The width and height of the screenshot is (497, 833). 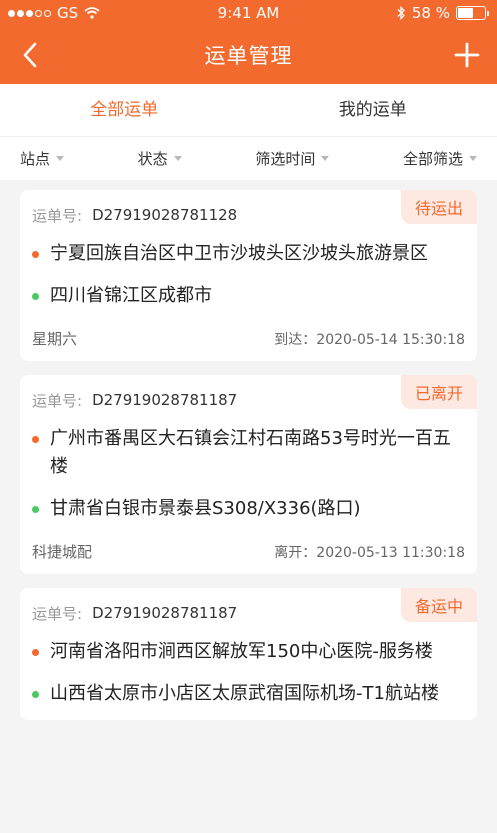 I want to click on origin-text: 宁夏回族自治区中卫市沙坡头区沙坡头旅游景区, so click(x=239, y=253).